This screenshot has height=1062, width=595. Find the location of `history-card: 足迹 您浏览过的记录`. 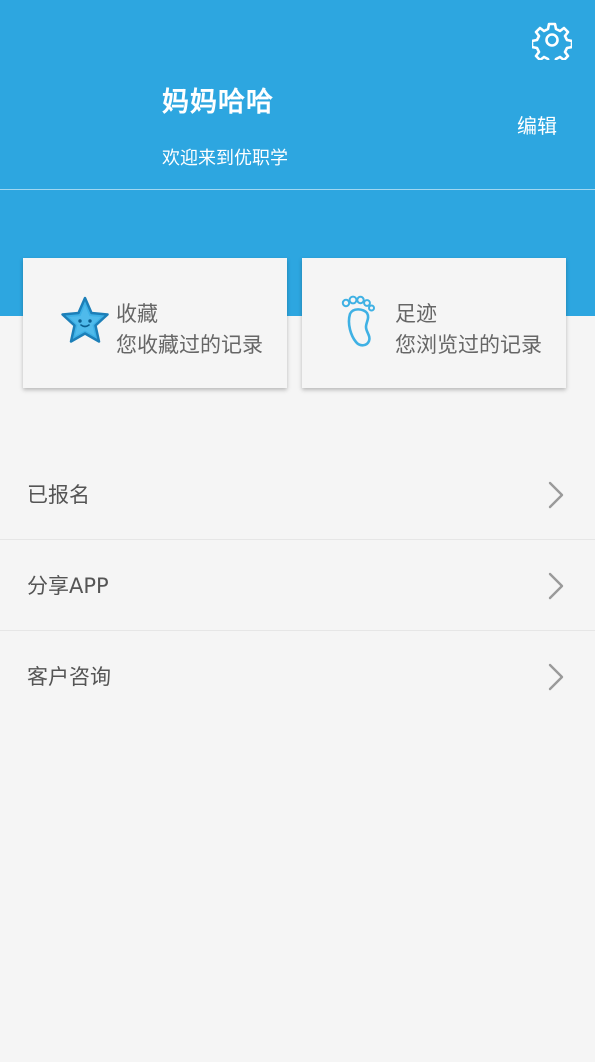

history-card: 足迹 您浏览过的记录 is located at coordinates (434, 323).